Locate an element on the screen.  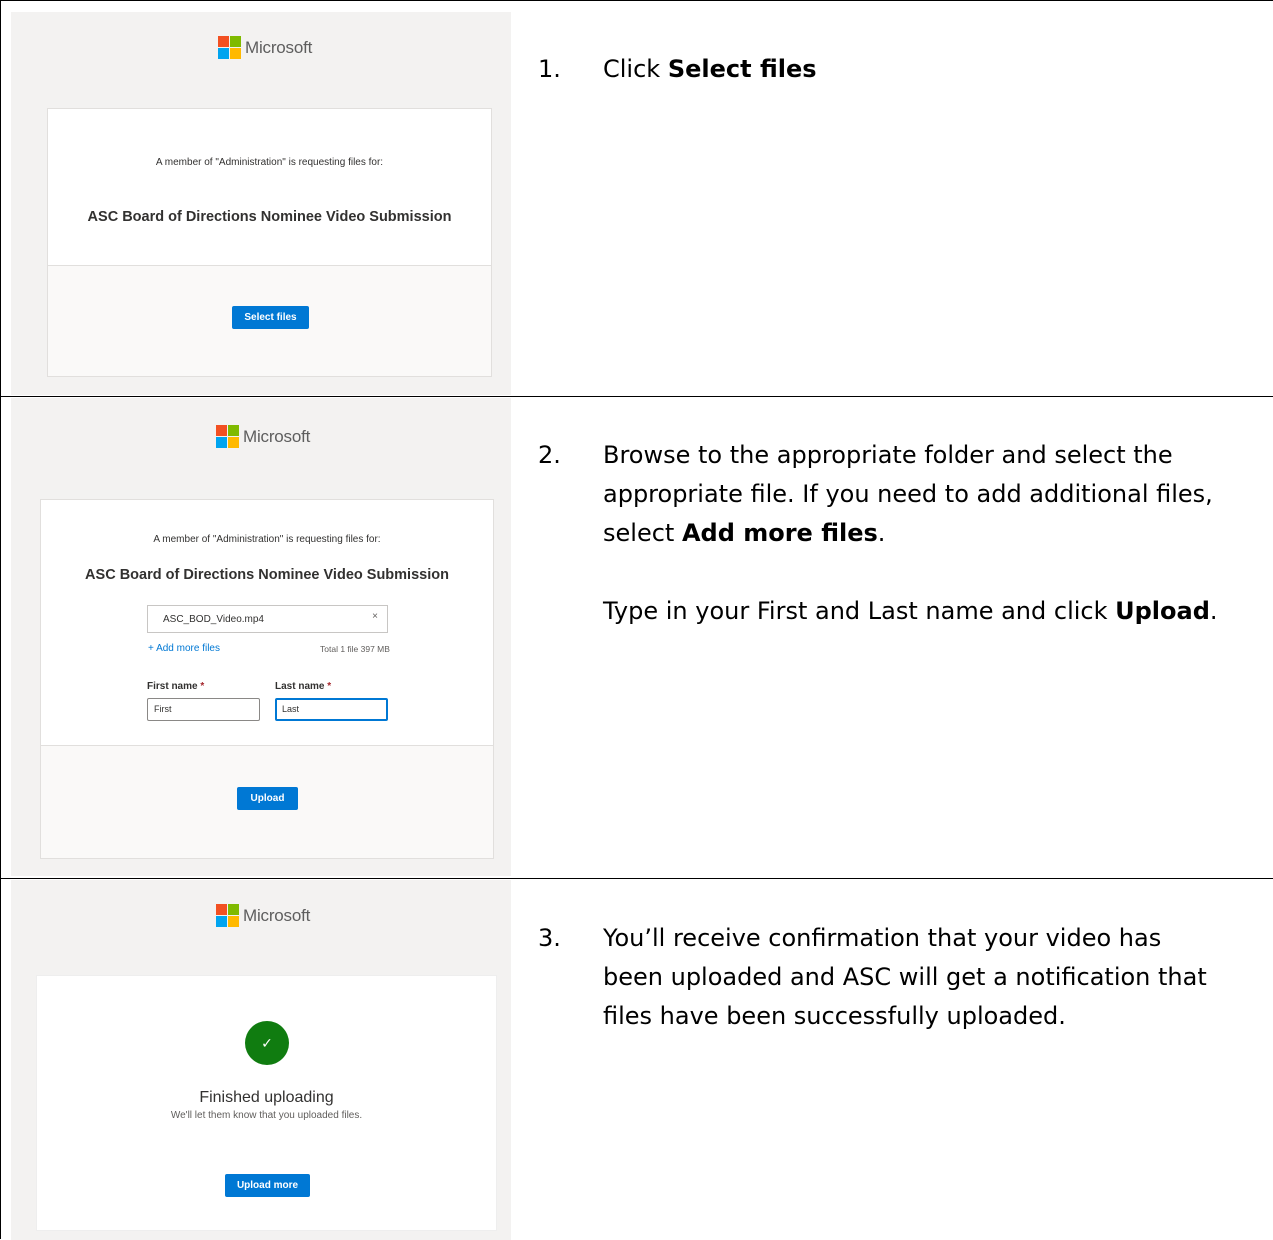
last-name-label: Last name * is located at coordinates (303, 686).